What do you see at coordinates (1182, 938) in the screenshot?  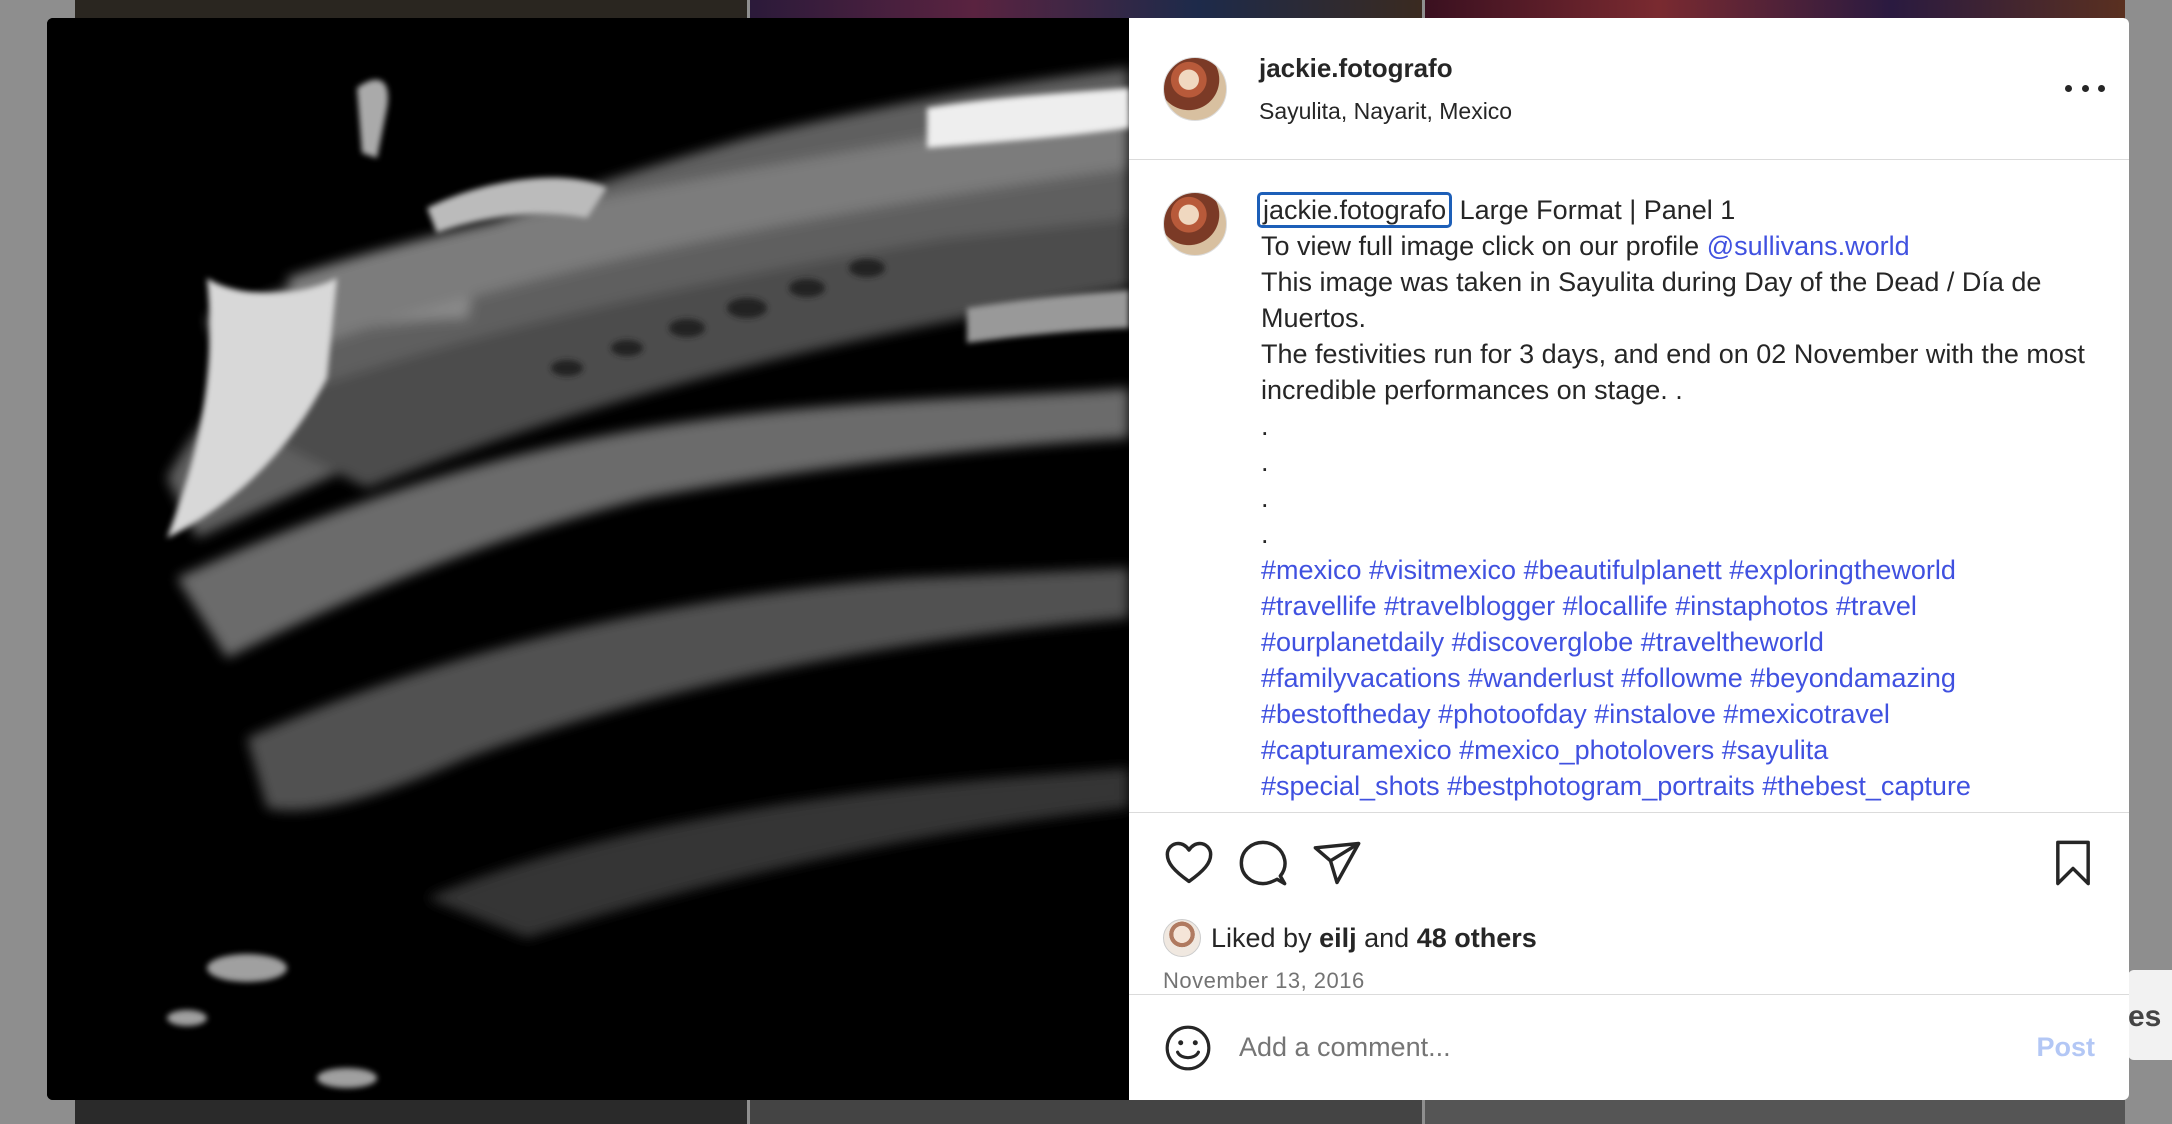 I see `liker-avatar` at bounding box center [1182, 938].